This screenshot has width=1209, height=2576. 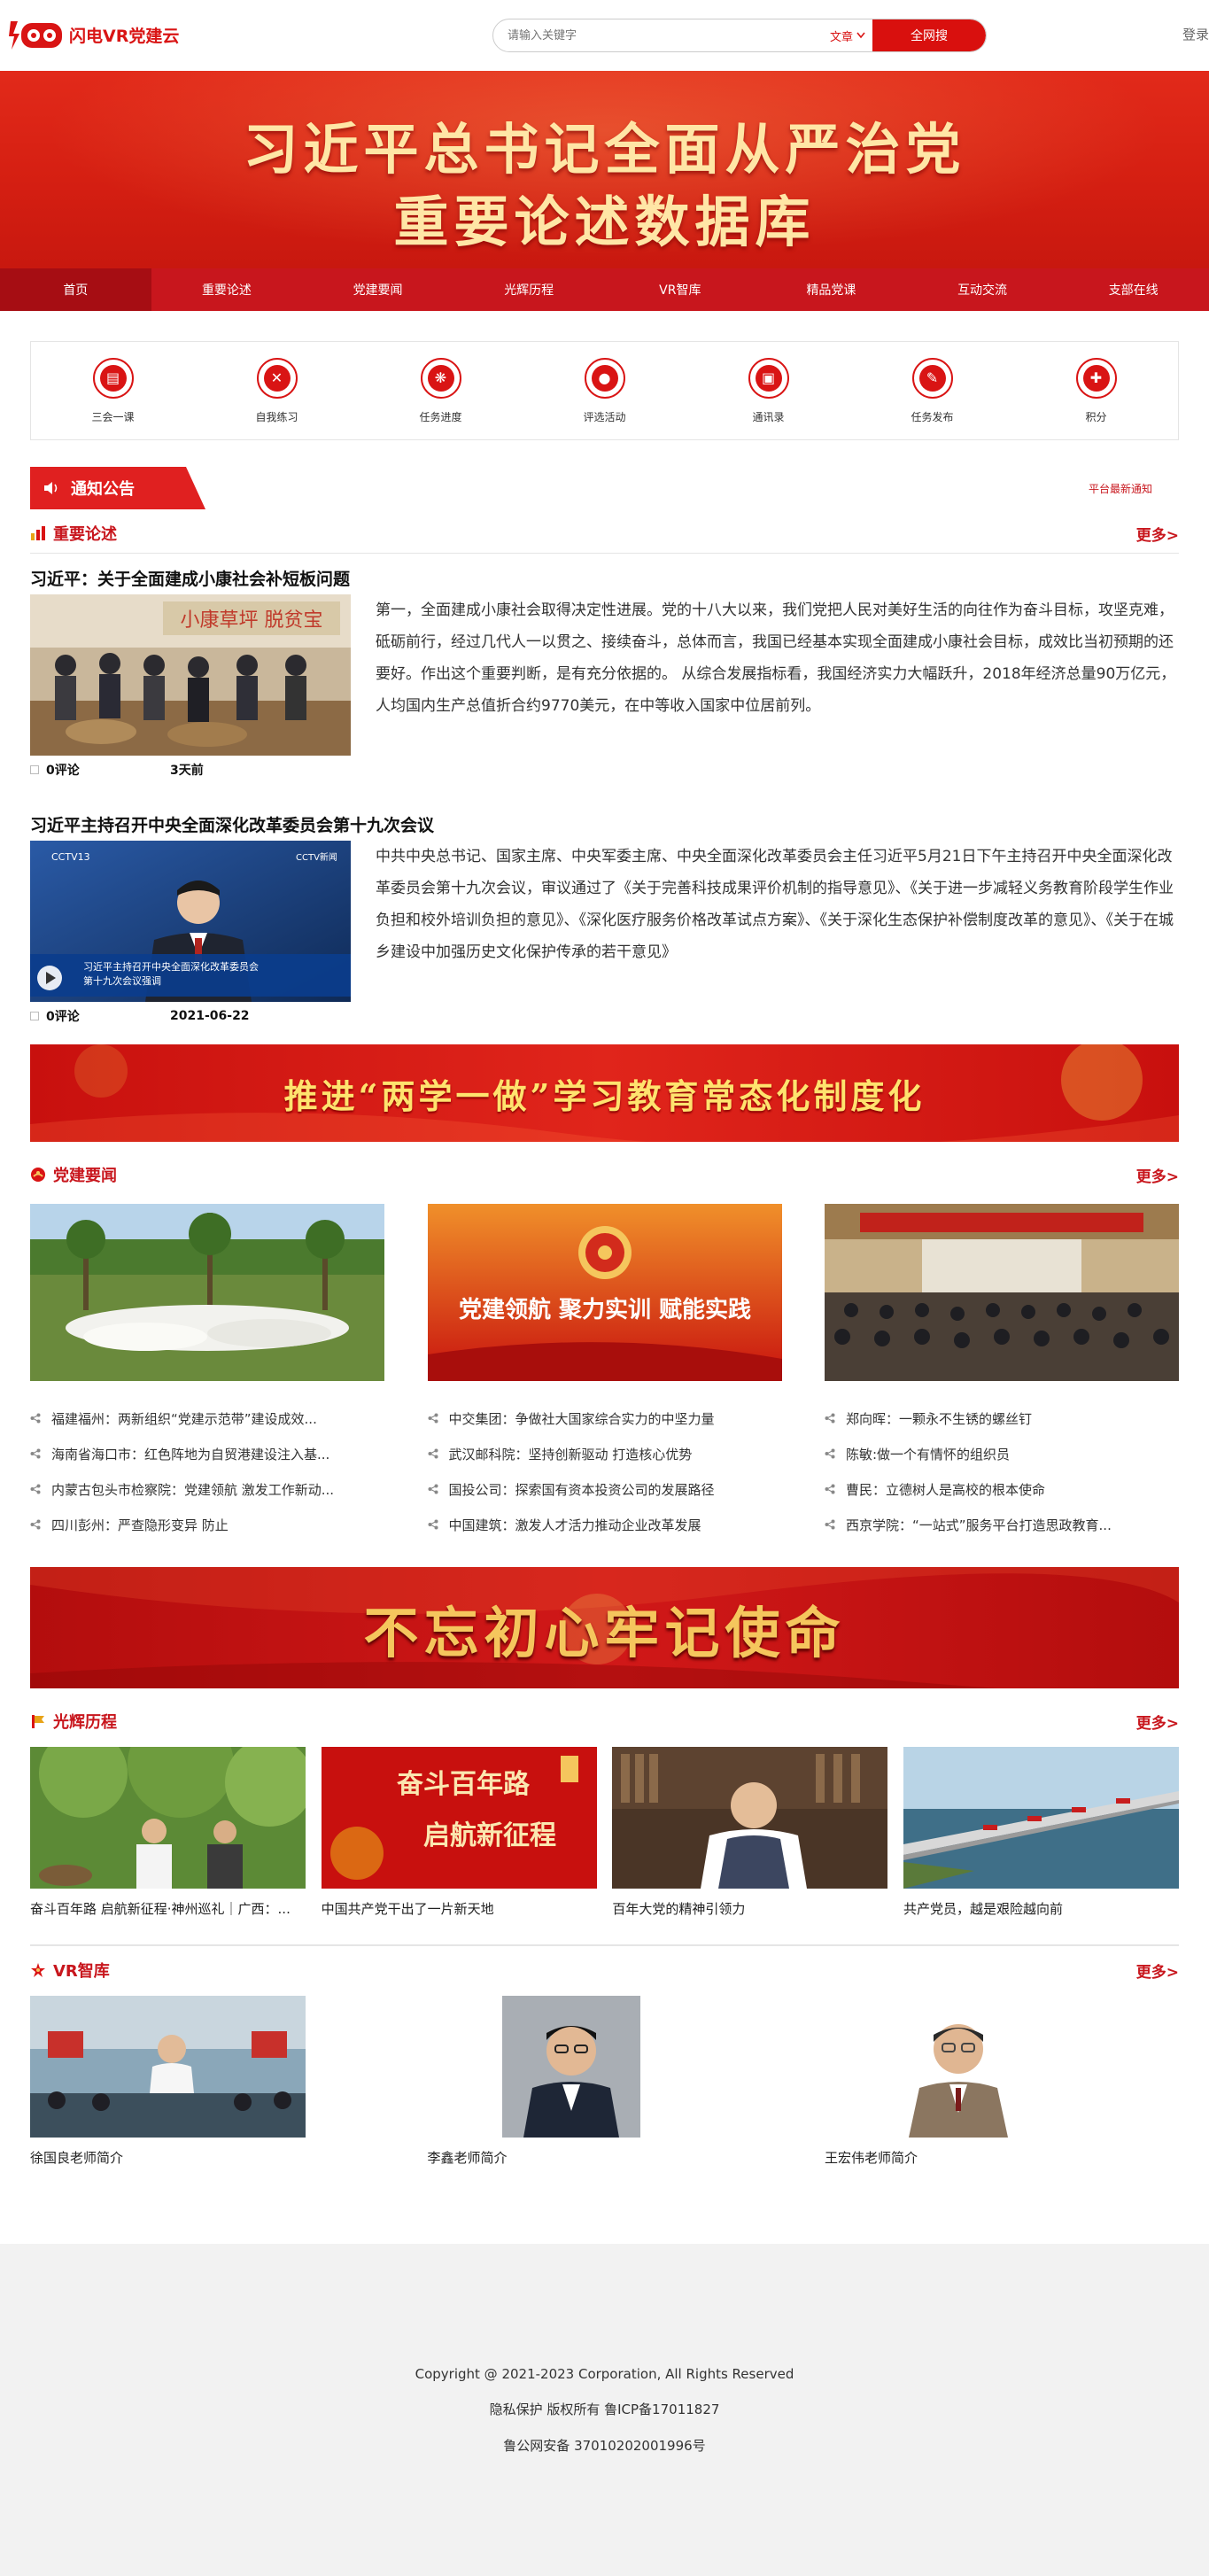 What do you see at coordinates (605, 1292) in the screenshot?
I see `news-image: 党建领航 聚力实训 赋能实践` at bounding box center [605, 1292].